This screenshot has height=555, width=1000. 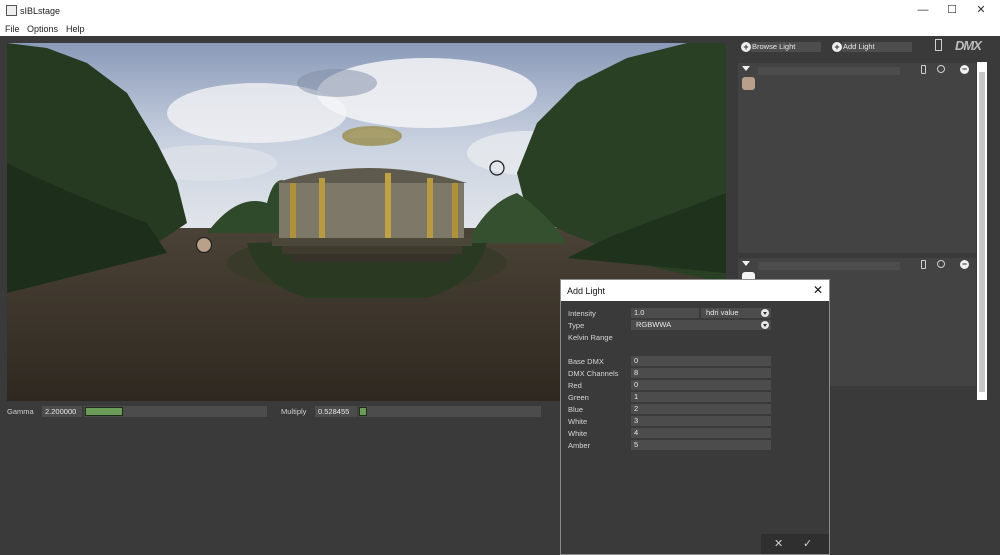 I want to click on cancel-button: ✕, so click(x=778, y=543).